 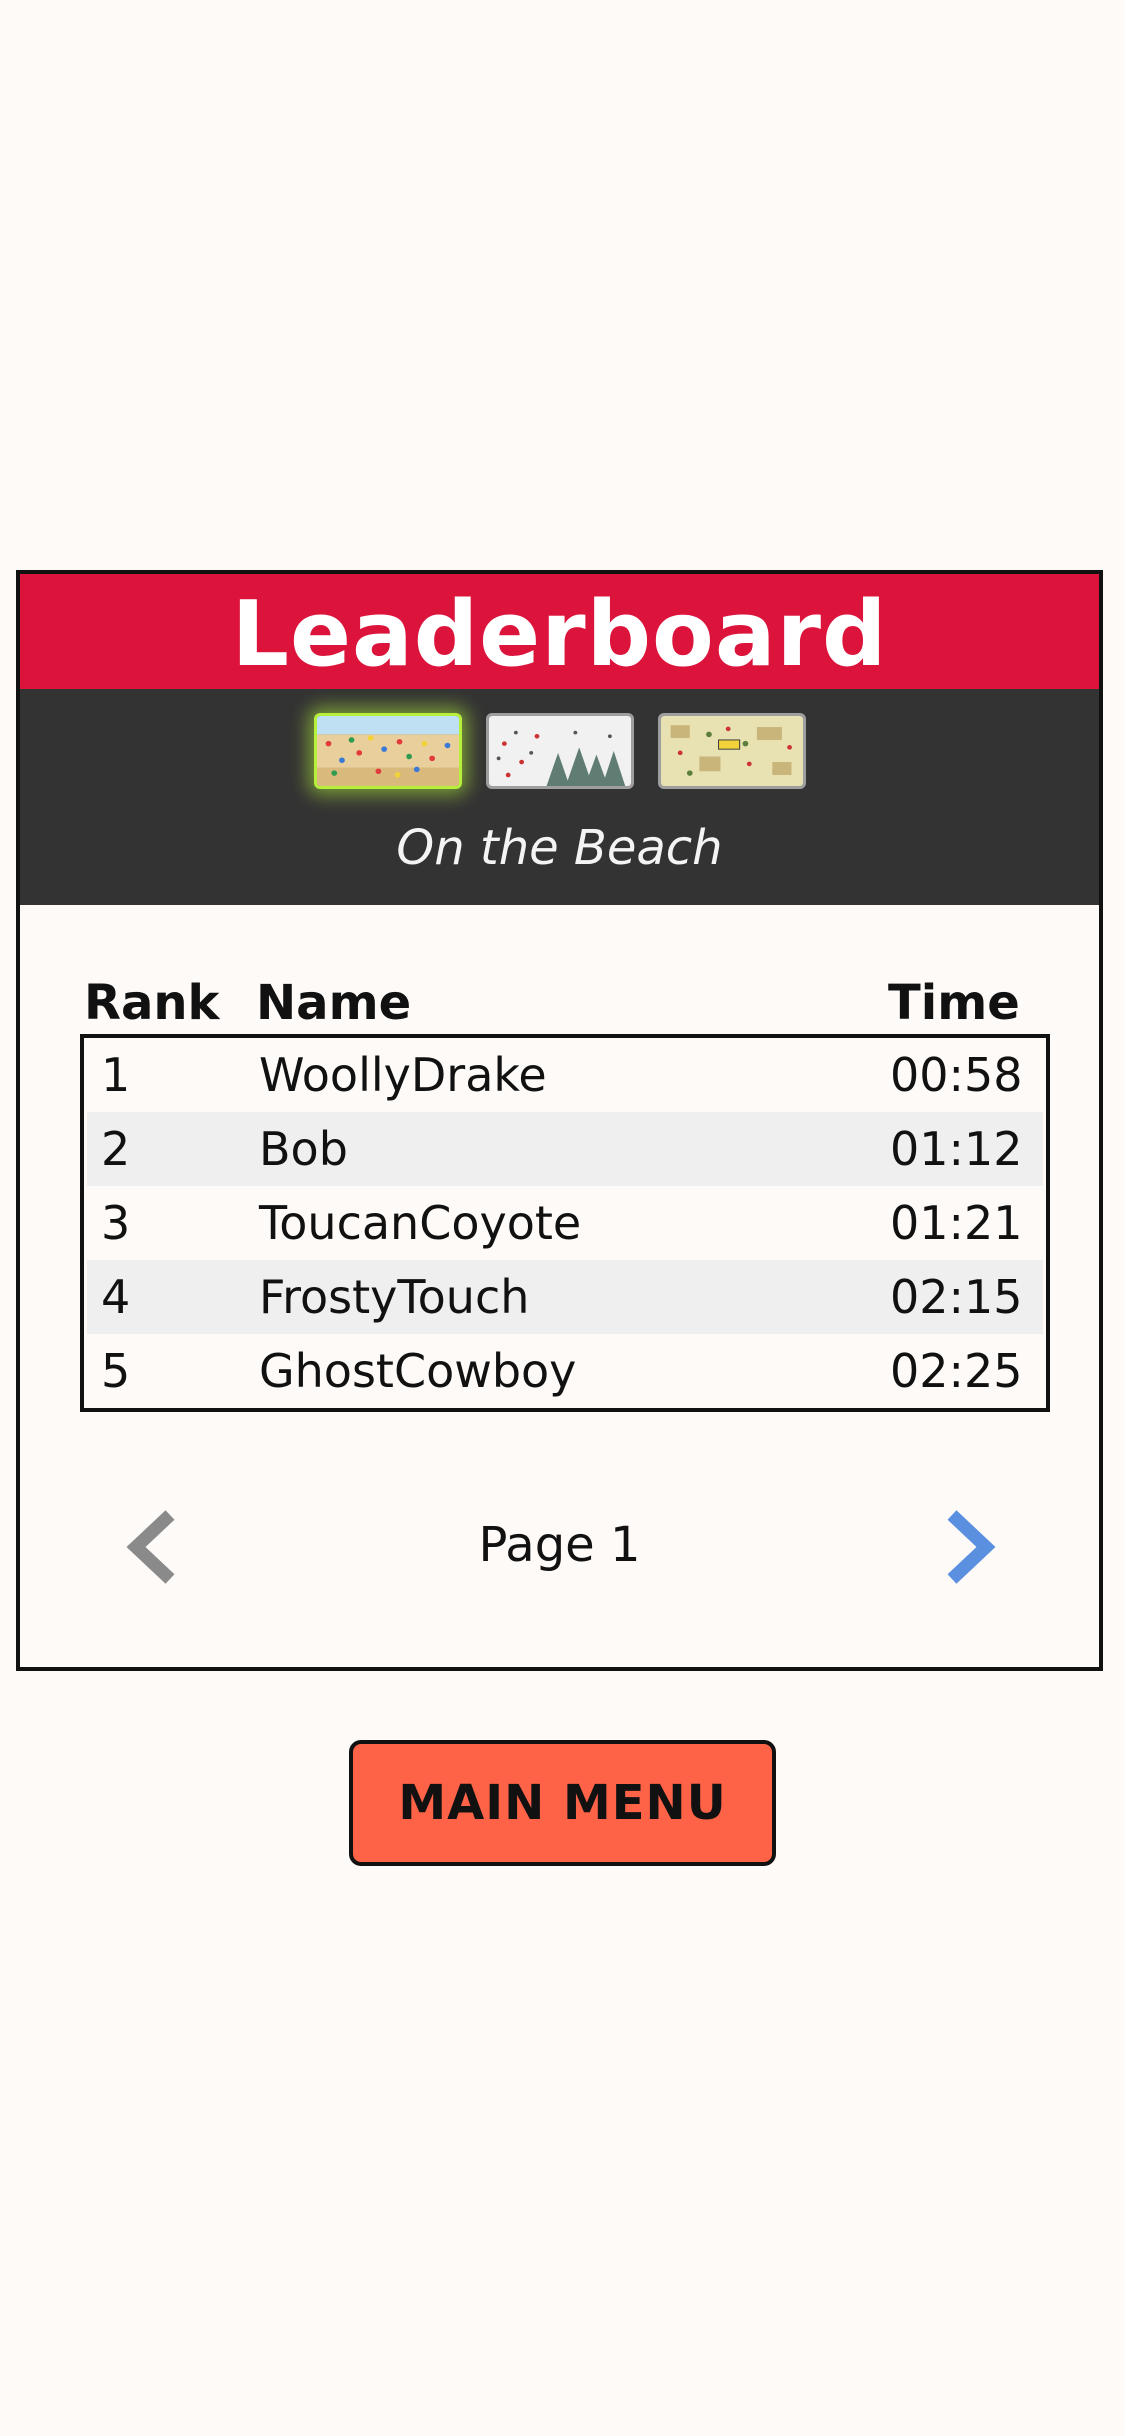 I want to click on rank-cell: 5, so click(x=116, y=1371).